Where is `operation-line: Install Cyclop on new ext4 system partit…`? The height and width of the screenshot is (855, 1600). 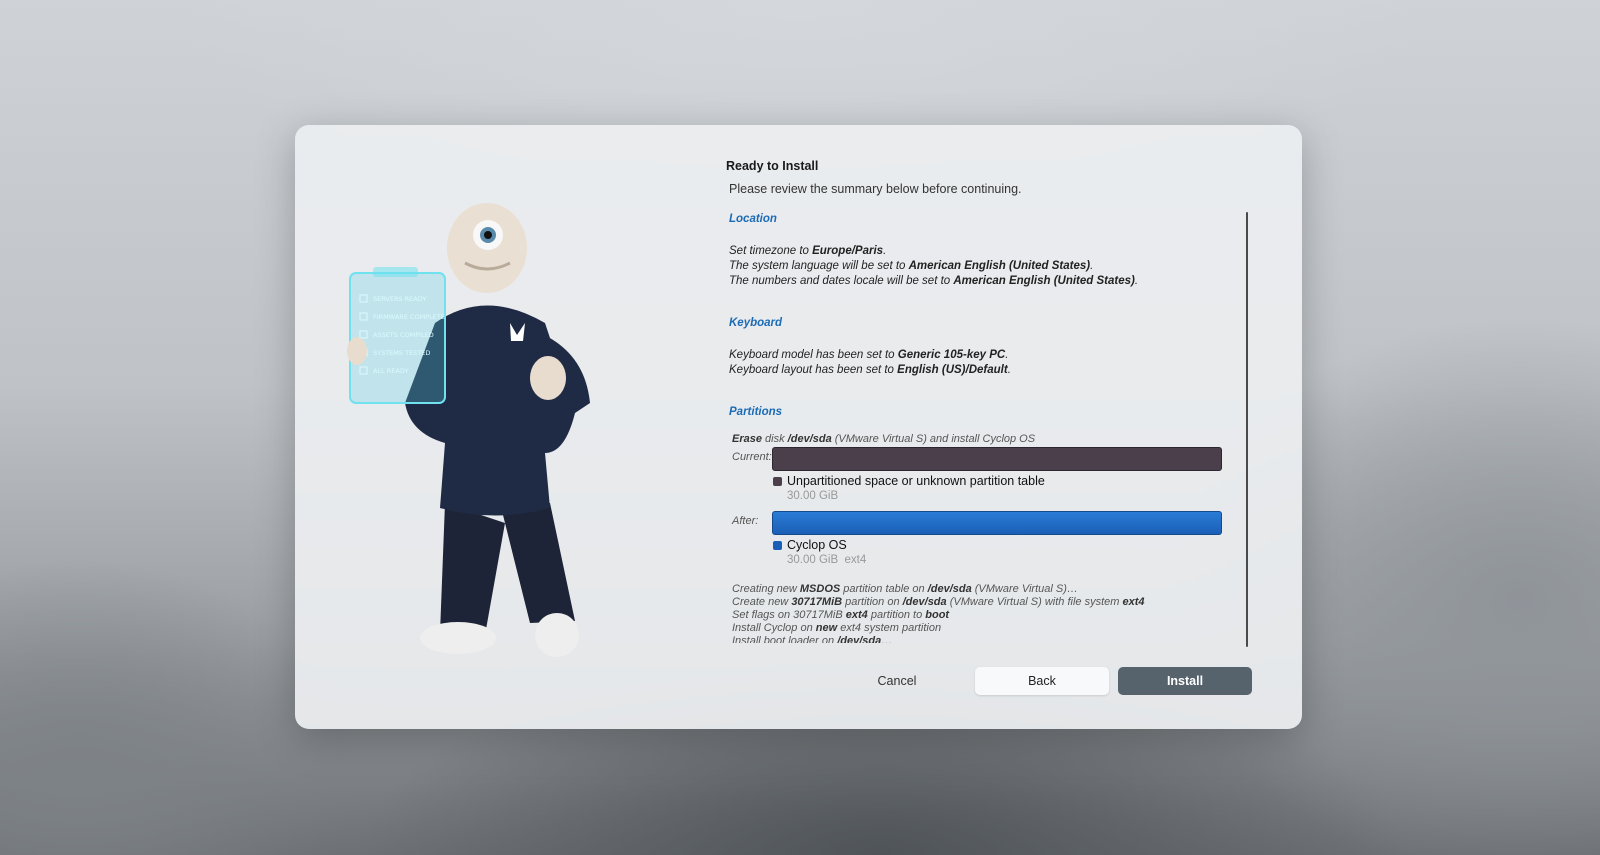
operation-line: Install Cyclop on new ext4 system partit… is located at coordinates (837, 628).